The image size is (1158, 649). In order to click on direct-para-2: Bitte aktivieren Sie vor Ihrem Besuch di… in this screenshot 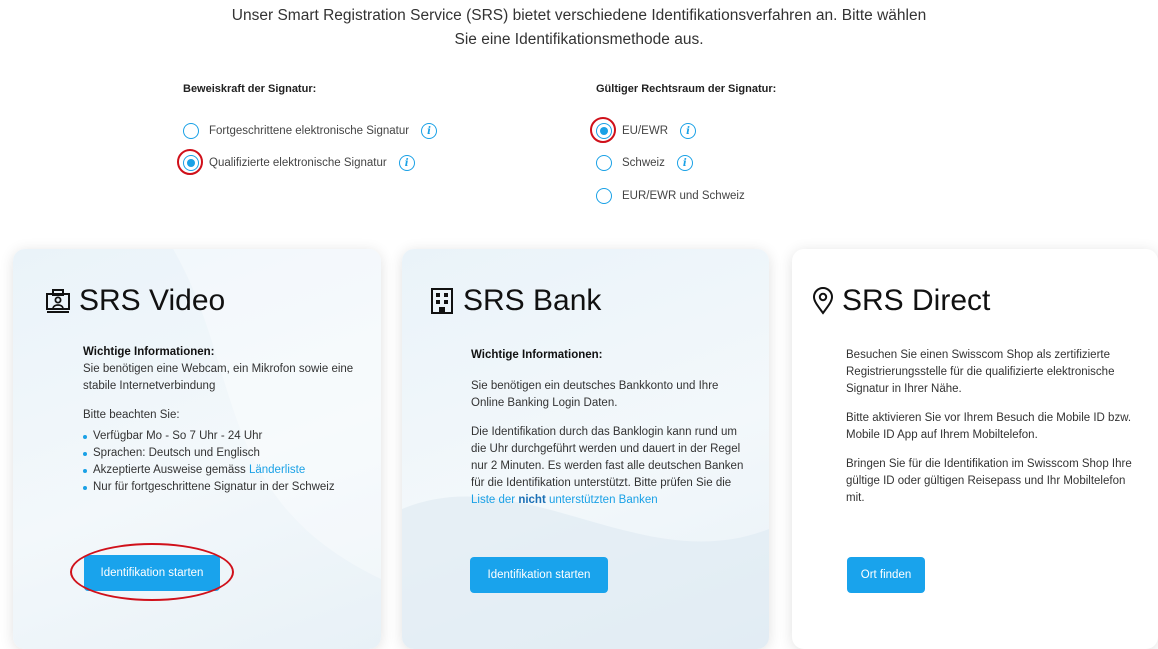, I will do `click(989, 426)`.